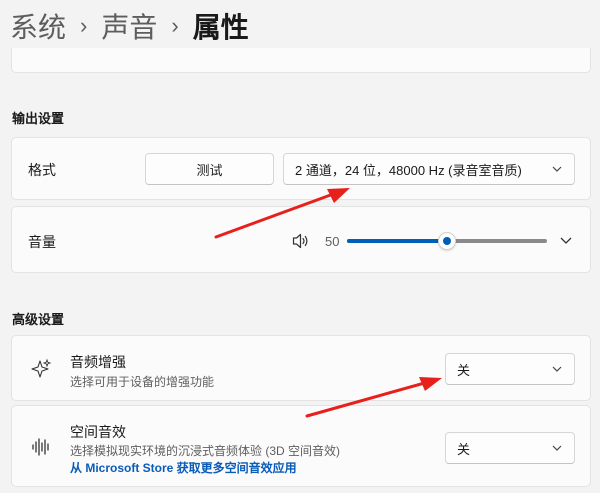  What do you see at coordinates (301, 368) in the screenshot?
I see `audio-enhance-row: 音频增强 选择可用于设备的增强功能 关` at bounding box center [301, 368].